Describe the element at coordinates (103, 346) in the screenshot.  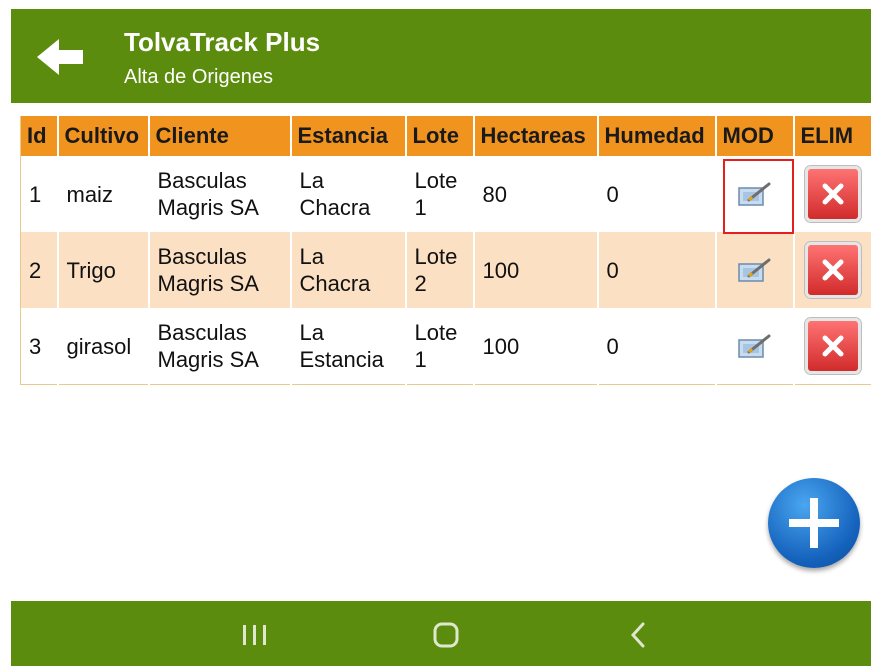
I see `cell-cultivo: girasol` at that location.